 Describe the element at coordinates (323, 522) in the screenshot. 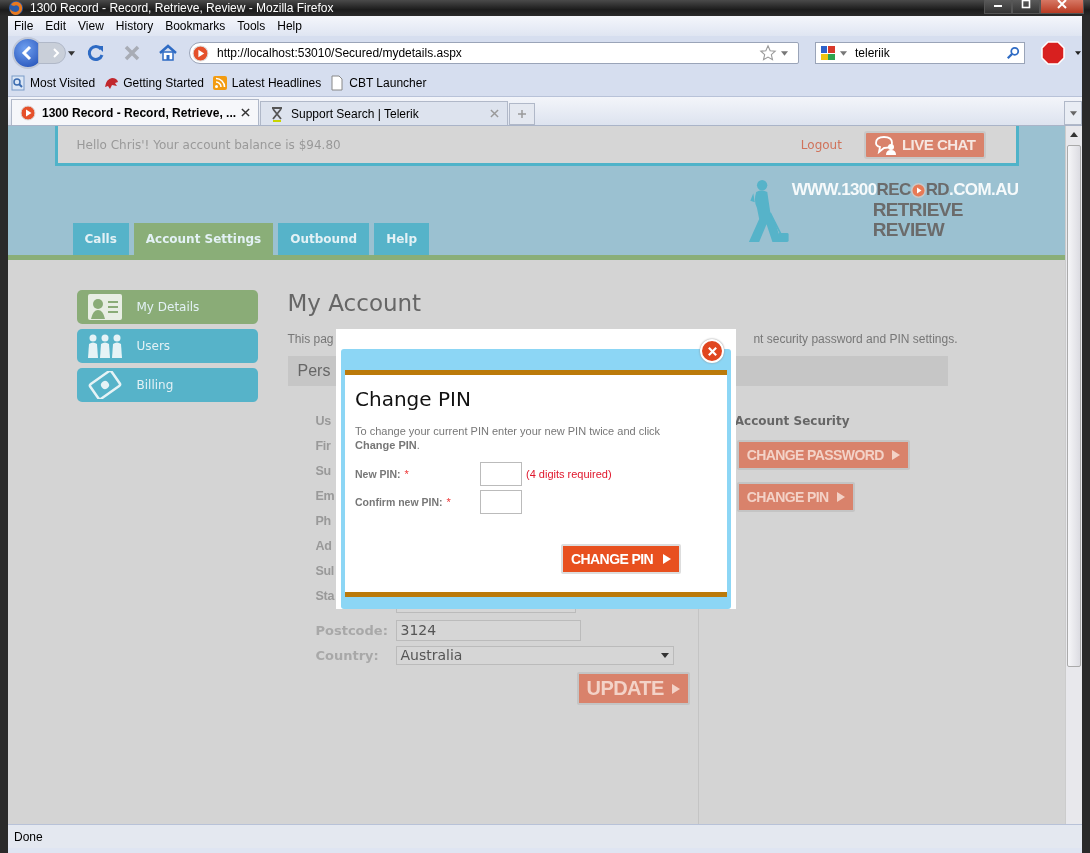

I see `form-label: Ph` at that location.